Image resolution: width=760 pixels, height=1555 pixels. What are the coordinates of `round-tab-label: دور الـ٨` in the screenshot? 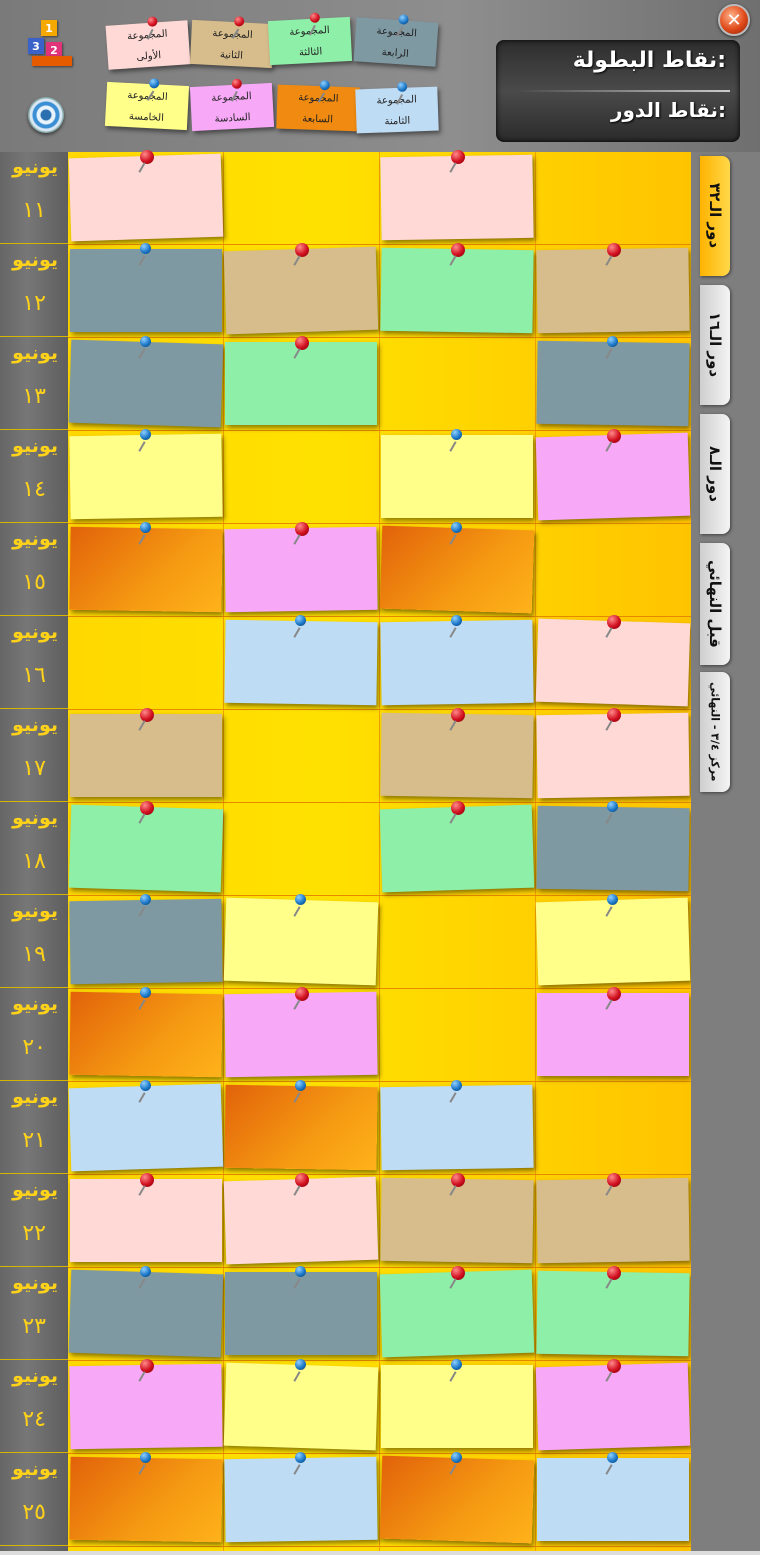 It's located at (715, 474).